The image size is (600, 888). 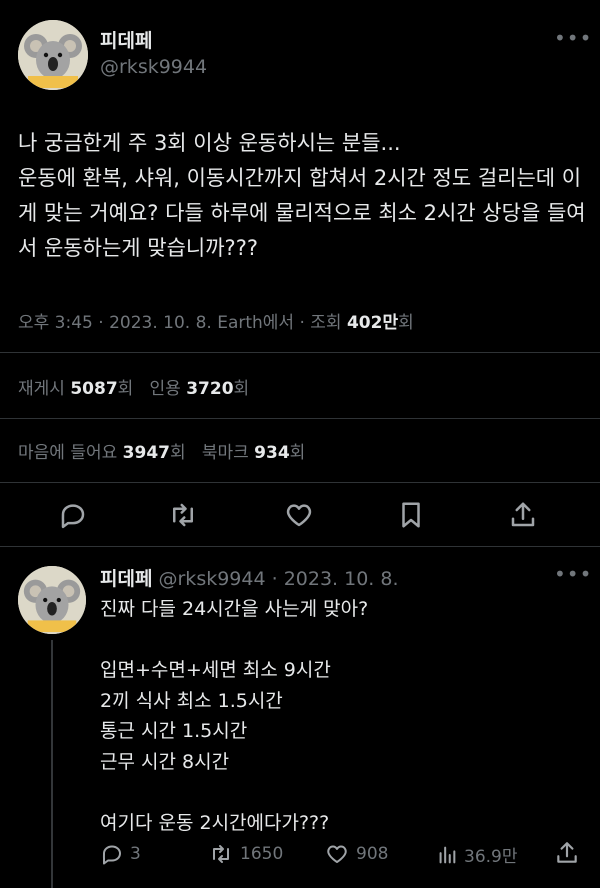 What do you see at coordinates (125, 389) in the screenshot?
I see `retweets-suffix: 회` at bounding box center [125, 389].